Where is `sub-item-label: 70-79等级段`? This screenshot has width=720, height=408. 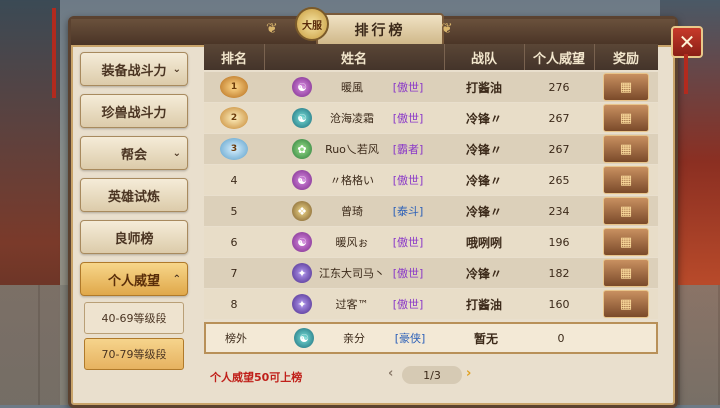 sub-item-label: 70-79等级段 is located at coordinates (134, 354).